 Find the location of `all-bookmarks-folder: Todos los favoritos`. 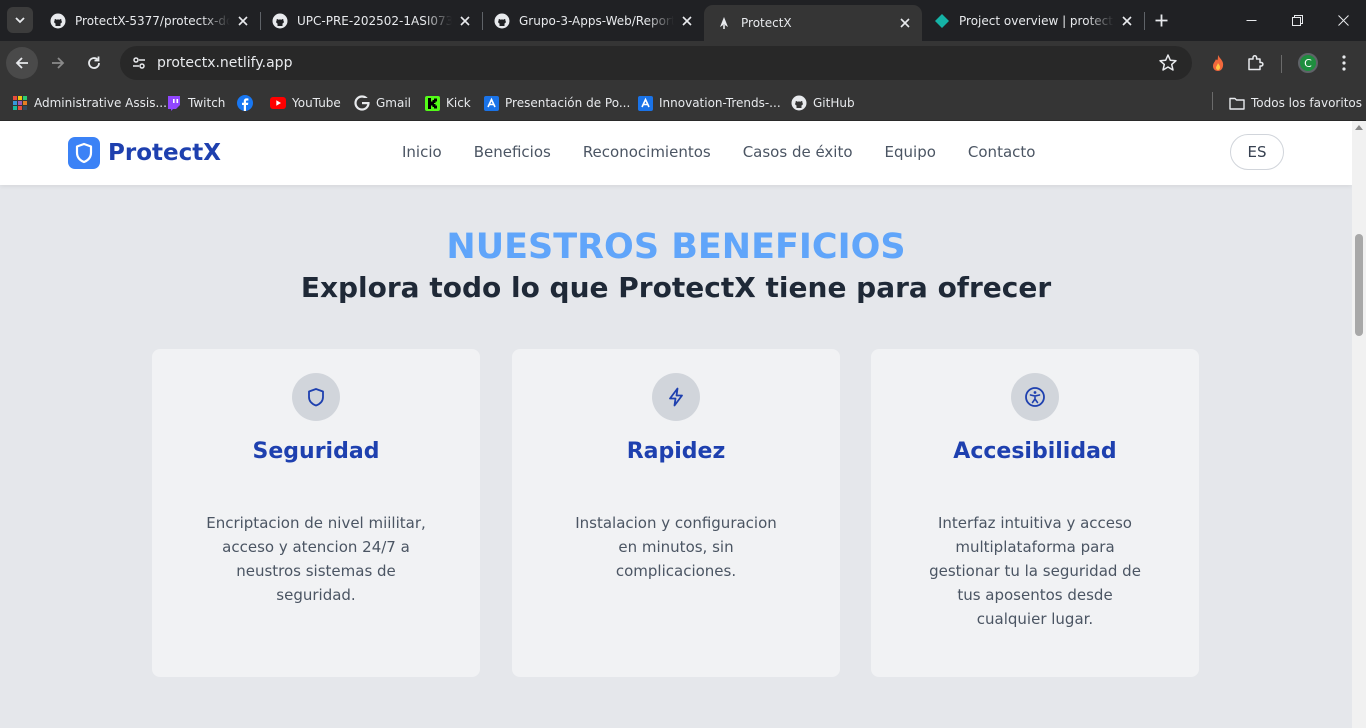

all-bookmarks-folder: Todos los favoritos is located at coordinates (1295, 103).